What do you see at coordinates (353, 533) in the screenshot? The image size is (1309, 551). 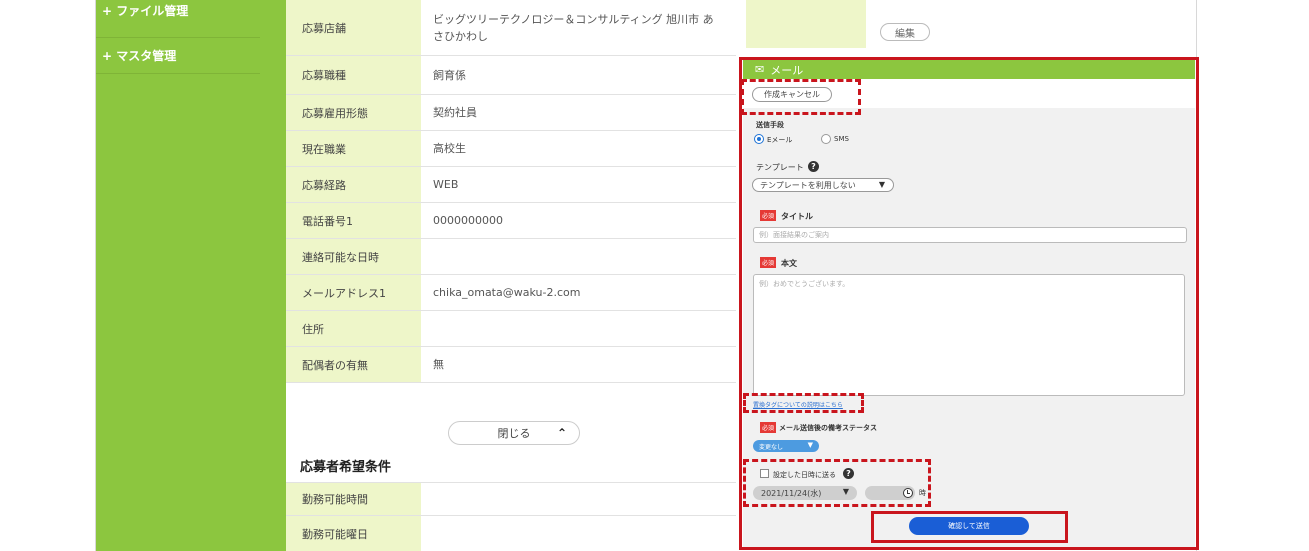 I see `row-label: 勤務可能曜日` at bounding box center [353, 533].